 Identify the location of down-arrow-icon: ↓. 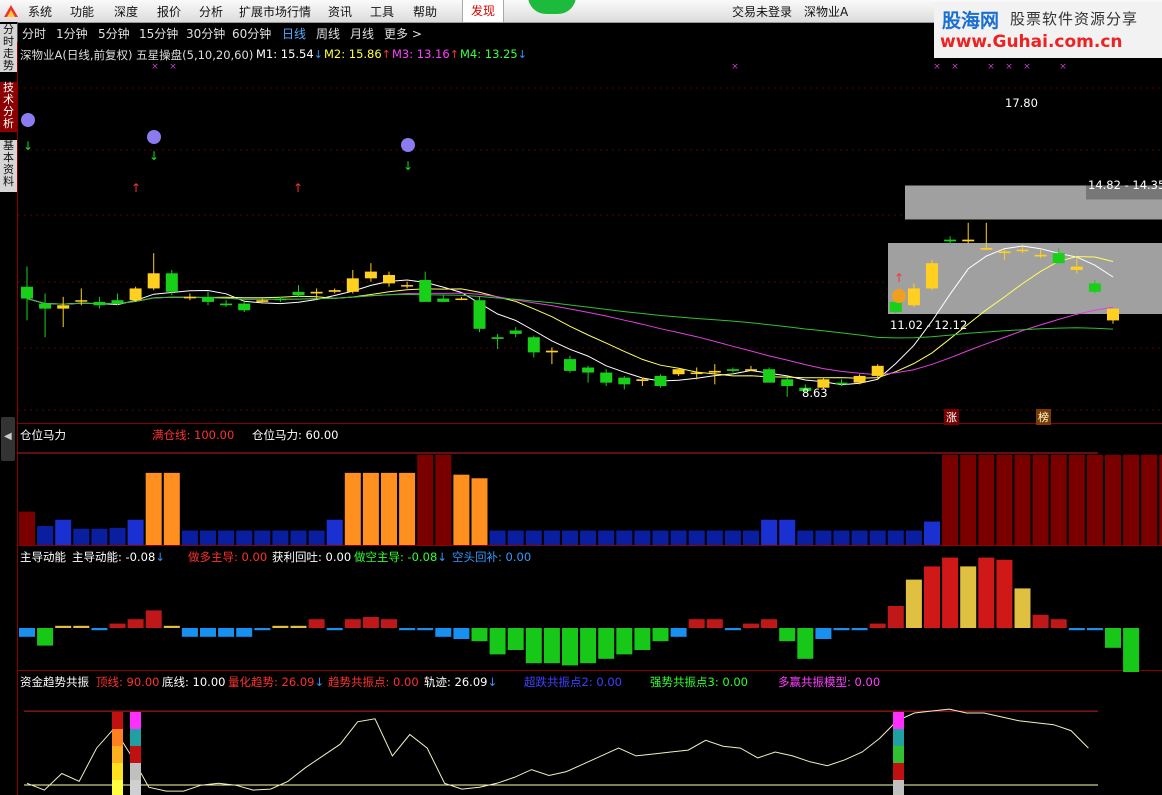
(408, 166).